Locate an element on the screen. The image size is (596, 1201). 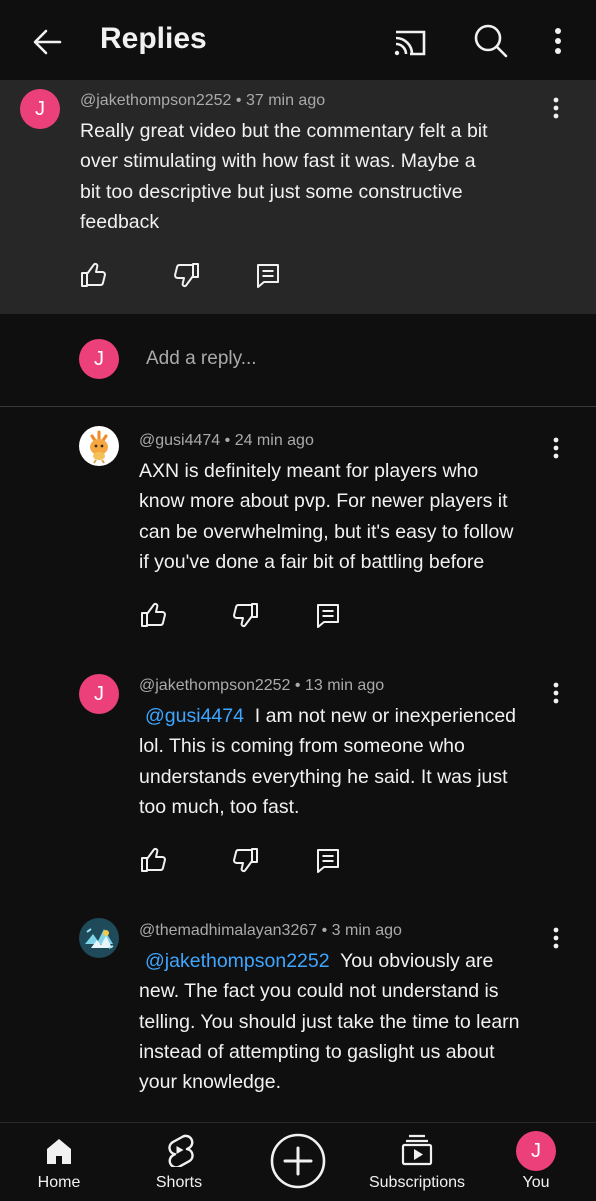
comment-line: AXN is definitely meant for players who is located at coordinates (309, 471).